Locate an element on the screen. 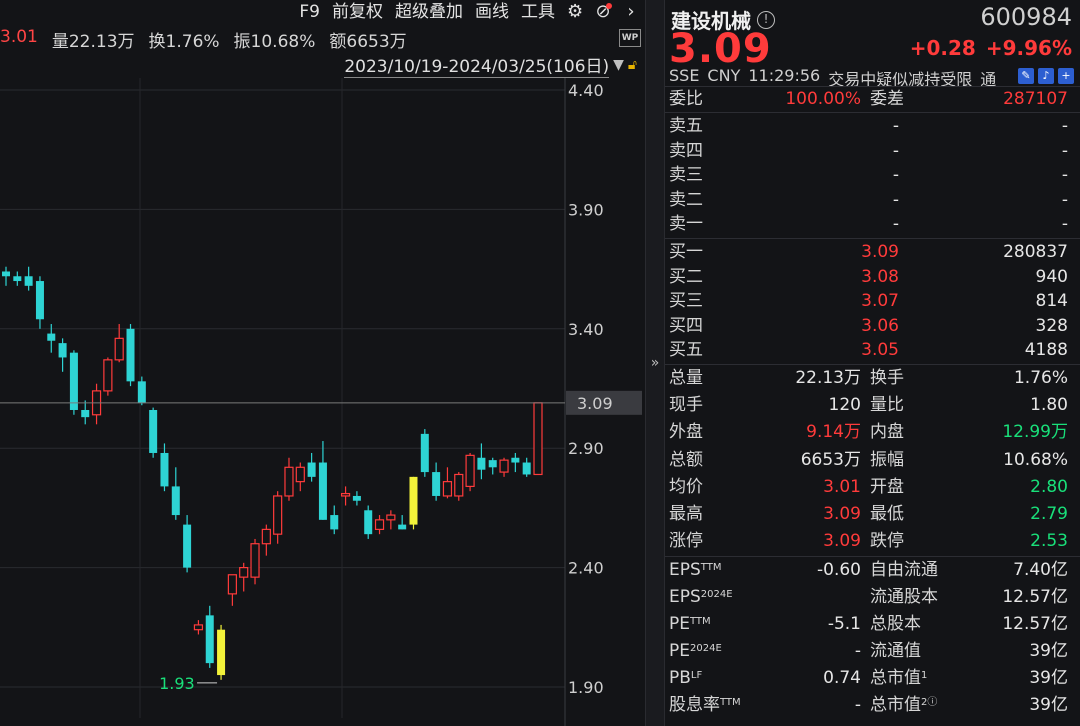 The image size is (1080, 726). fundamental-label-sup: TTM is located at coordinates (700, 621).